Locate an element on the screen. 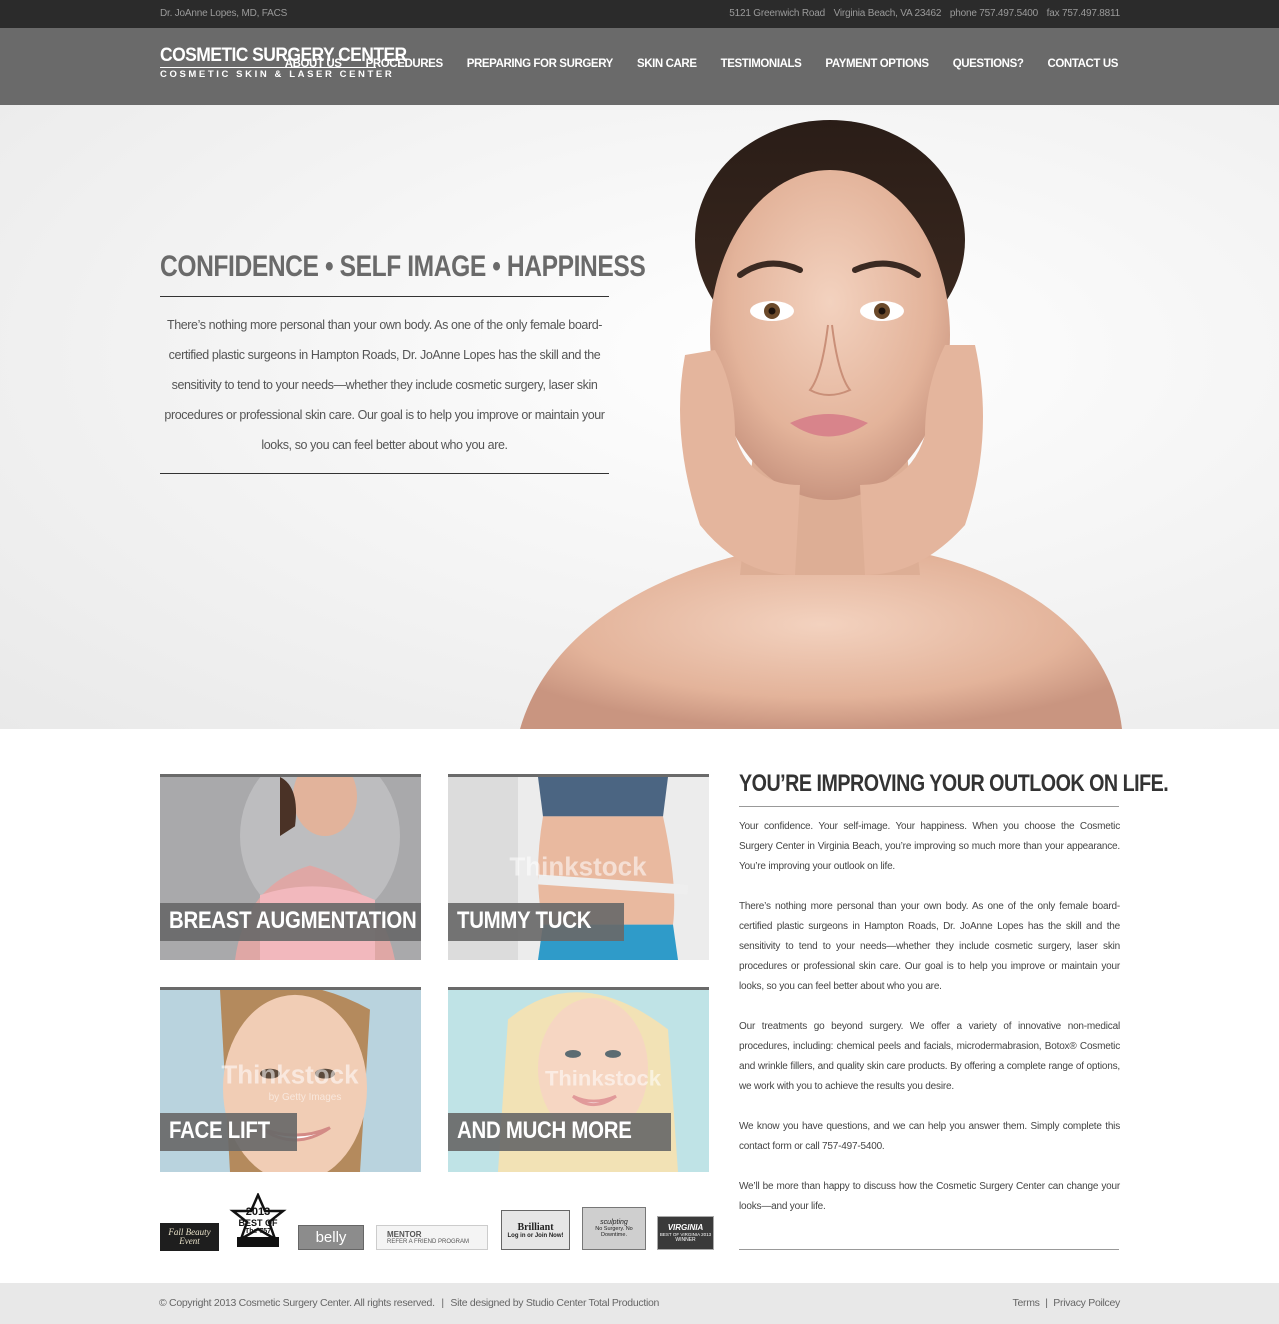 Image resolution: width=1279 pixels, height=1324 pixels. best-of-virginia-badge: VIRGINIA BEST OF VIRGINIA 2013 WINNER is located at coordinates (685, 1233).